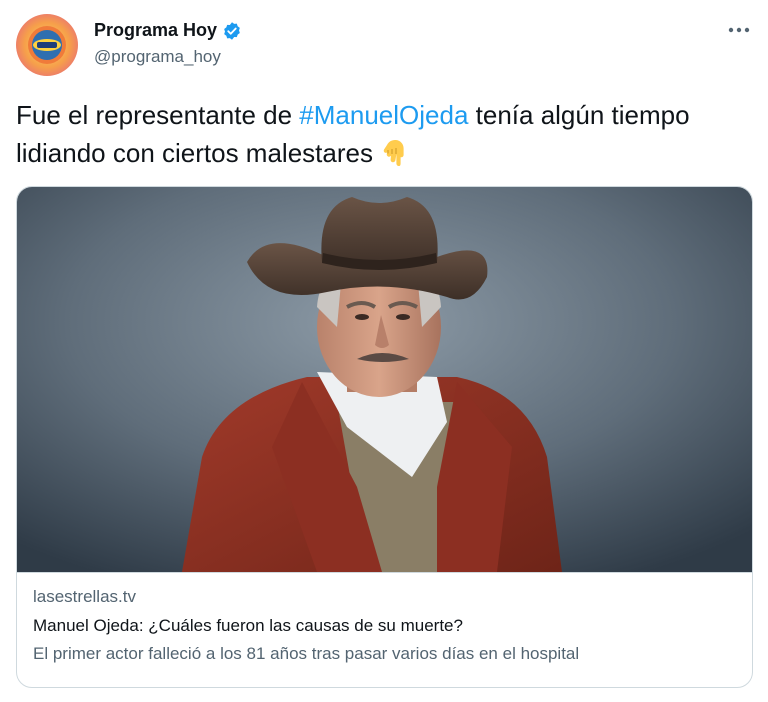  What do you see at coordinates (155, 30) in the screenshot?
I see `display-name: Programa Hoy` at bounding box center [155, 30].